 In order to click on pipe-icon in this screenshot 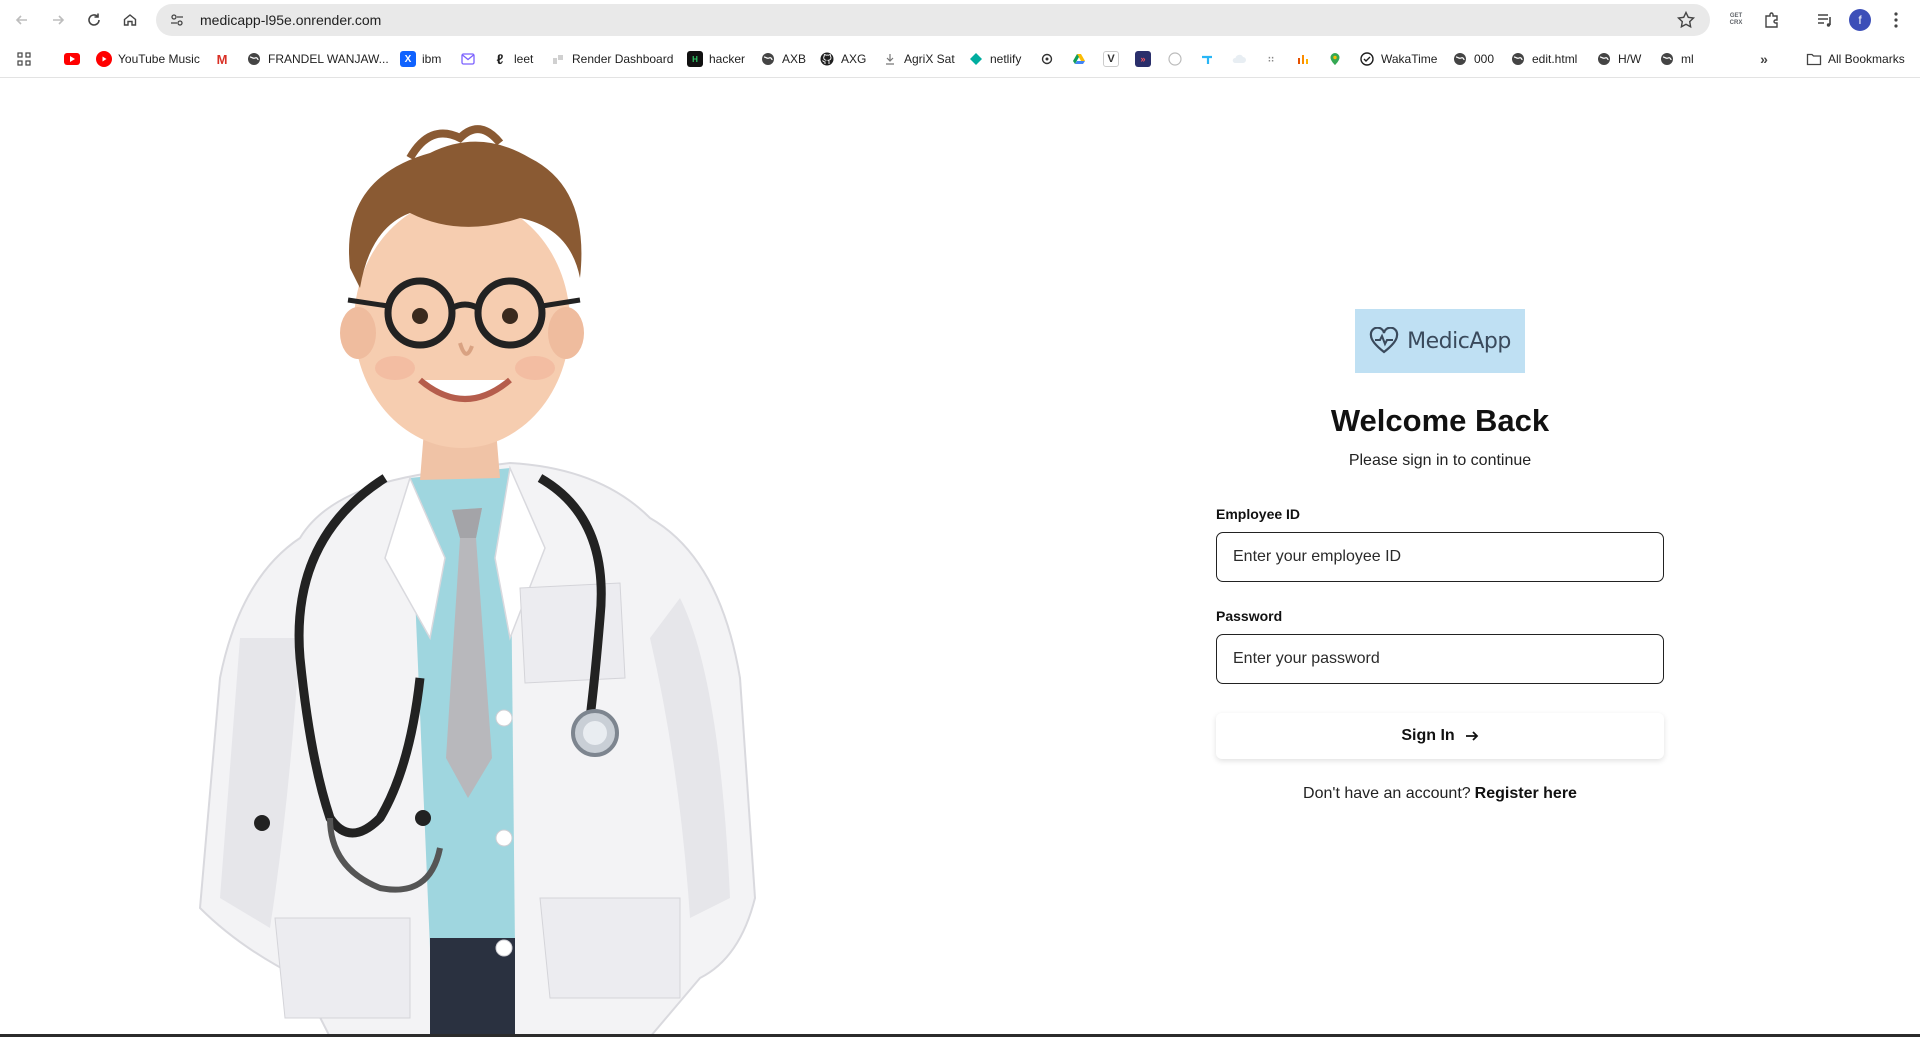, I will do `click(1207, 59)`.